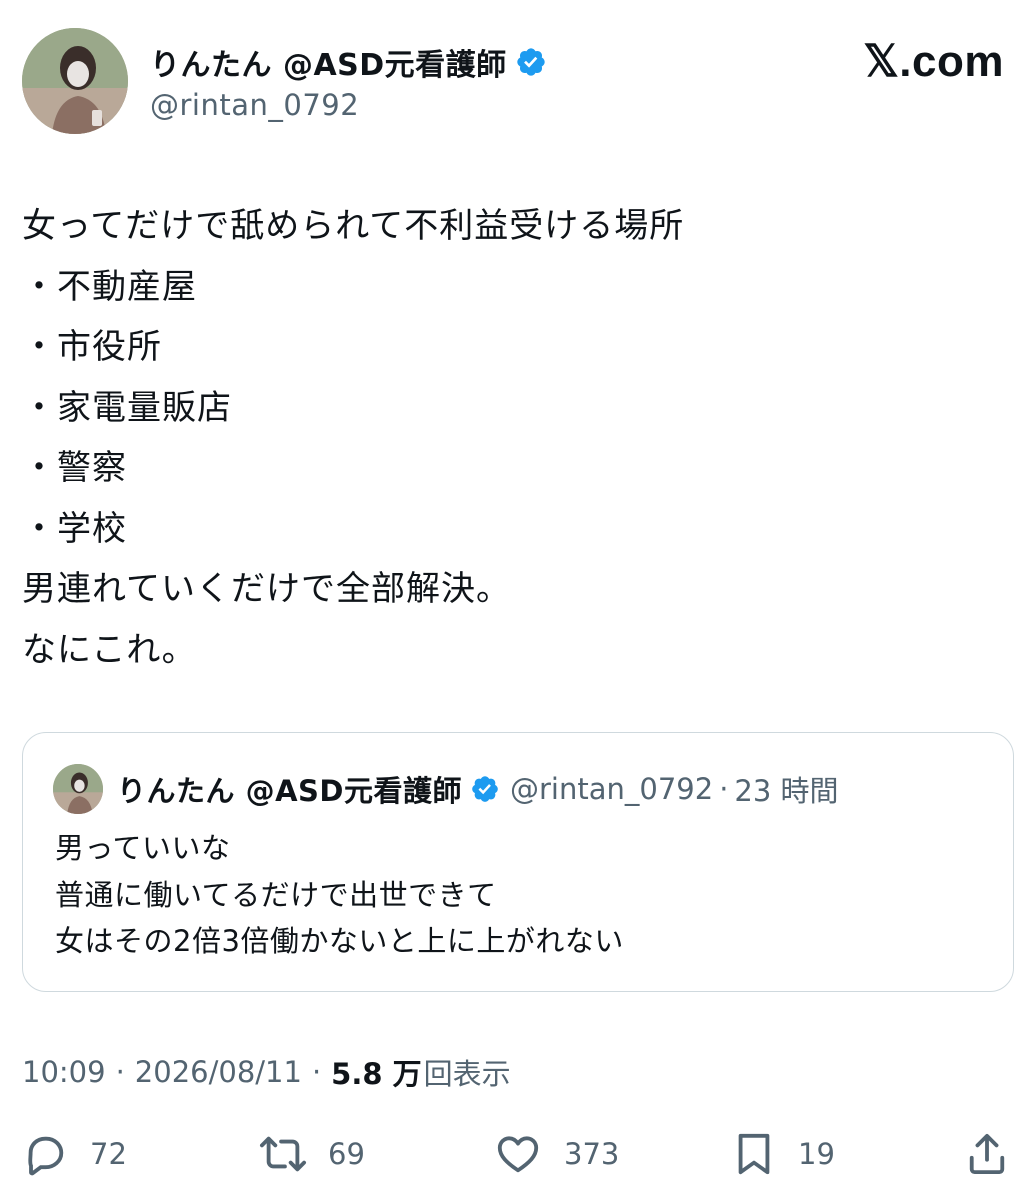  Describe the element at coordinates (933, 61) in the screenshot. I see `x-logo: 𝕏.com` at that location.